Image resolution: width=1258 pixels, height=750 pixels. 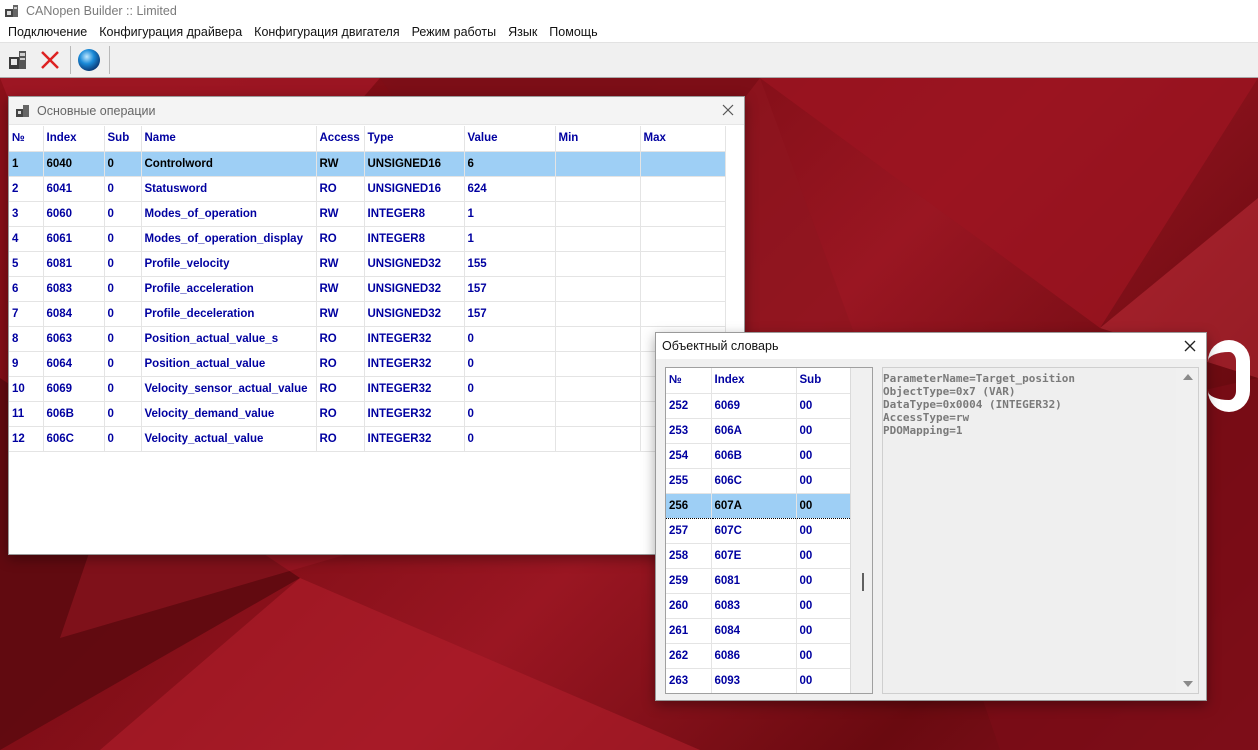 I want to click on table-row: 3 6060 0 Modes_of_operation RW INTEGER8 1, so click(x=367, y=214).